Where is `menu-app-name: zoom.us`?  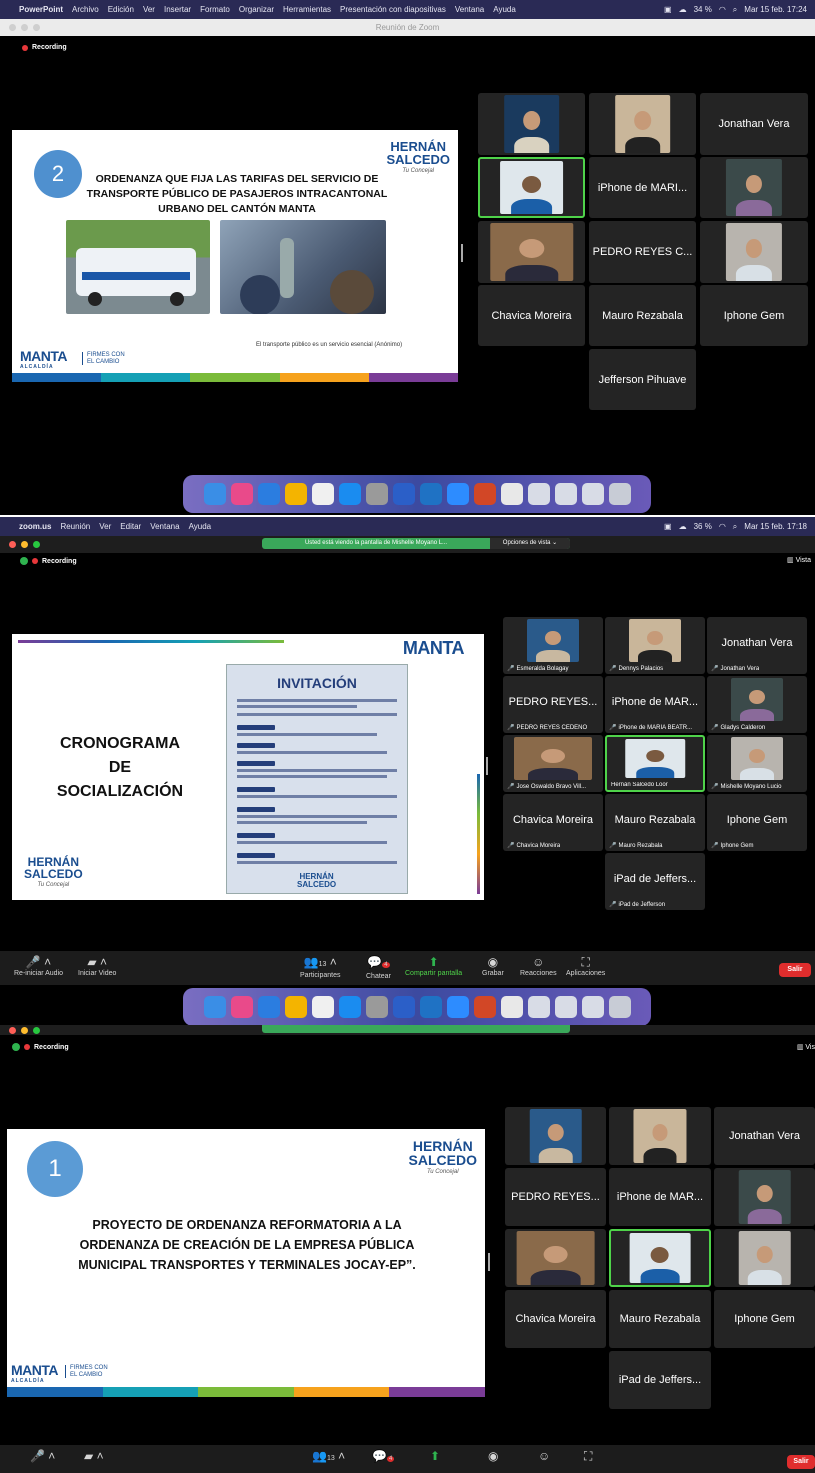 menu-app-name: zoom.us is located at coordinates (35, 526).